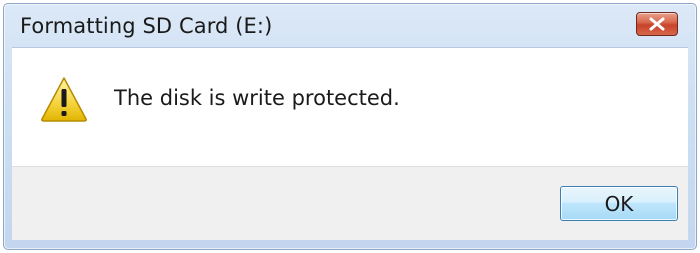  What do you see at coordinates (146, 26) in the screenshot?
I see `window-title: Formatting SD Card (E:)` at bounding box center [146, 26].